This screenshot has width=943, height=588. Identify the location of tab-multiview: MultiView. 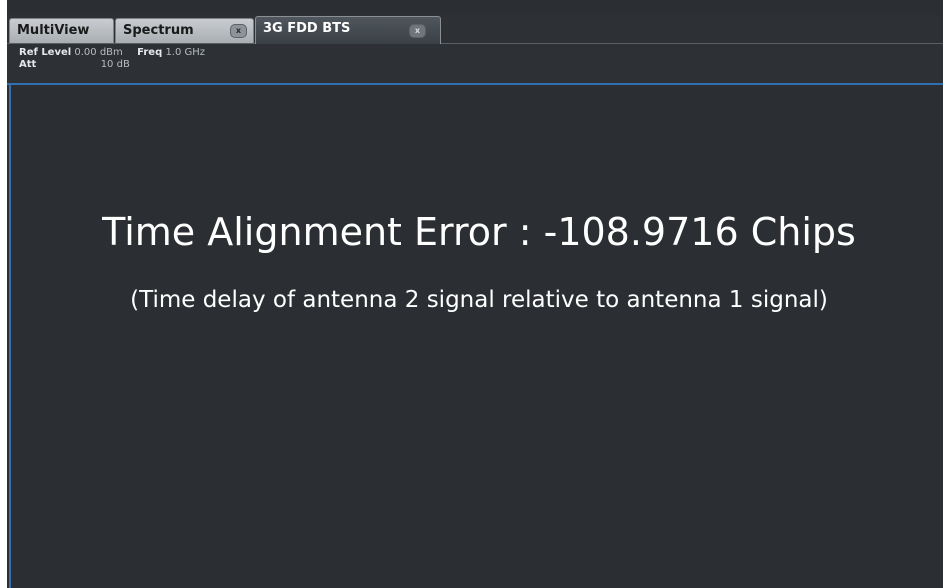
(61, 30).